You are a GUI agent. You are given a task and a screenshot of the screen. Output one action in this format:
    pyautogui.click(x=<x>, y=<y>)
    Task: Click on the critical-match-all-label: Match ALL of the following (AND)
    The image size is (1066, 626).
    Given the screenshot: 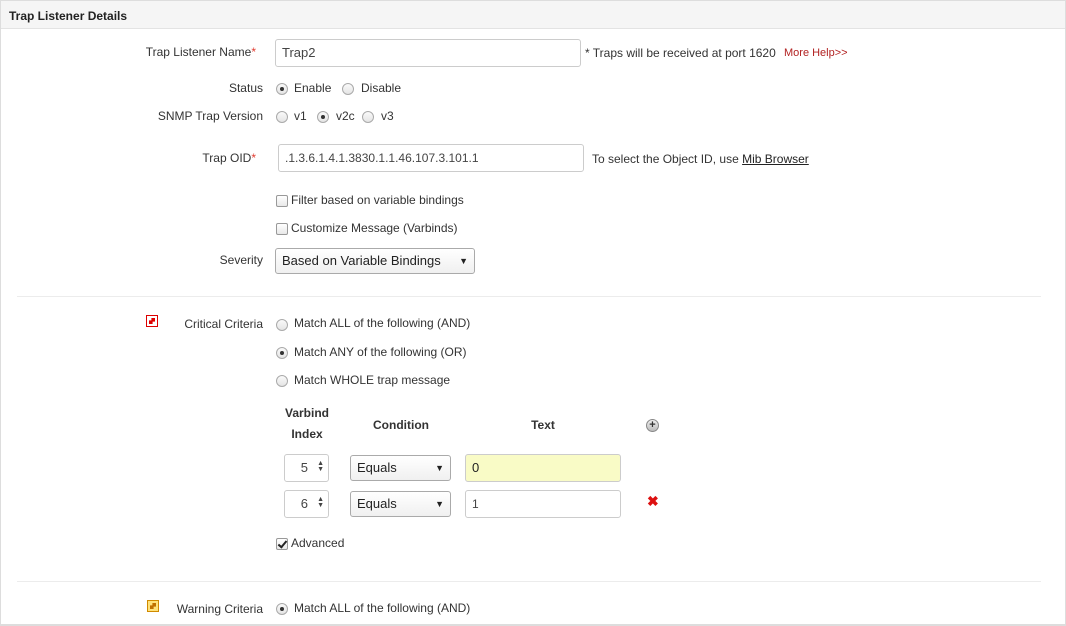 What is the action you would take?
    pyautogui.click(x=382, y=323)
    